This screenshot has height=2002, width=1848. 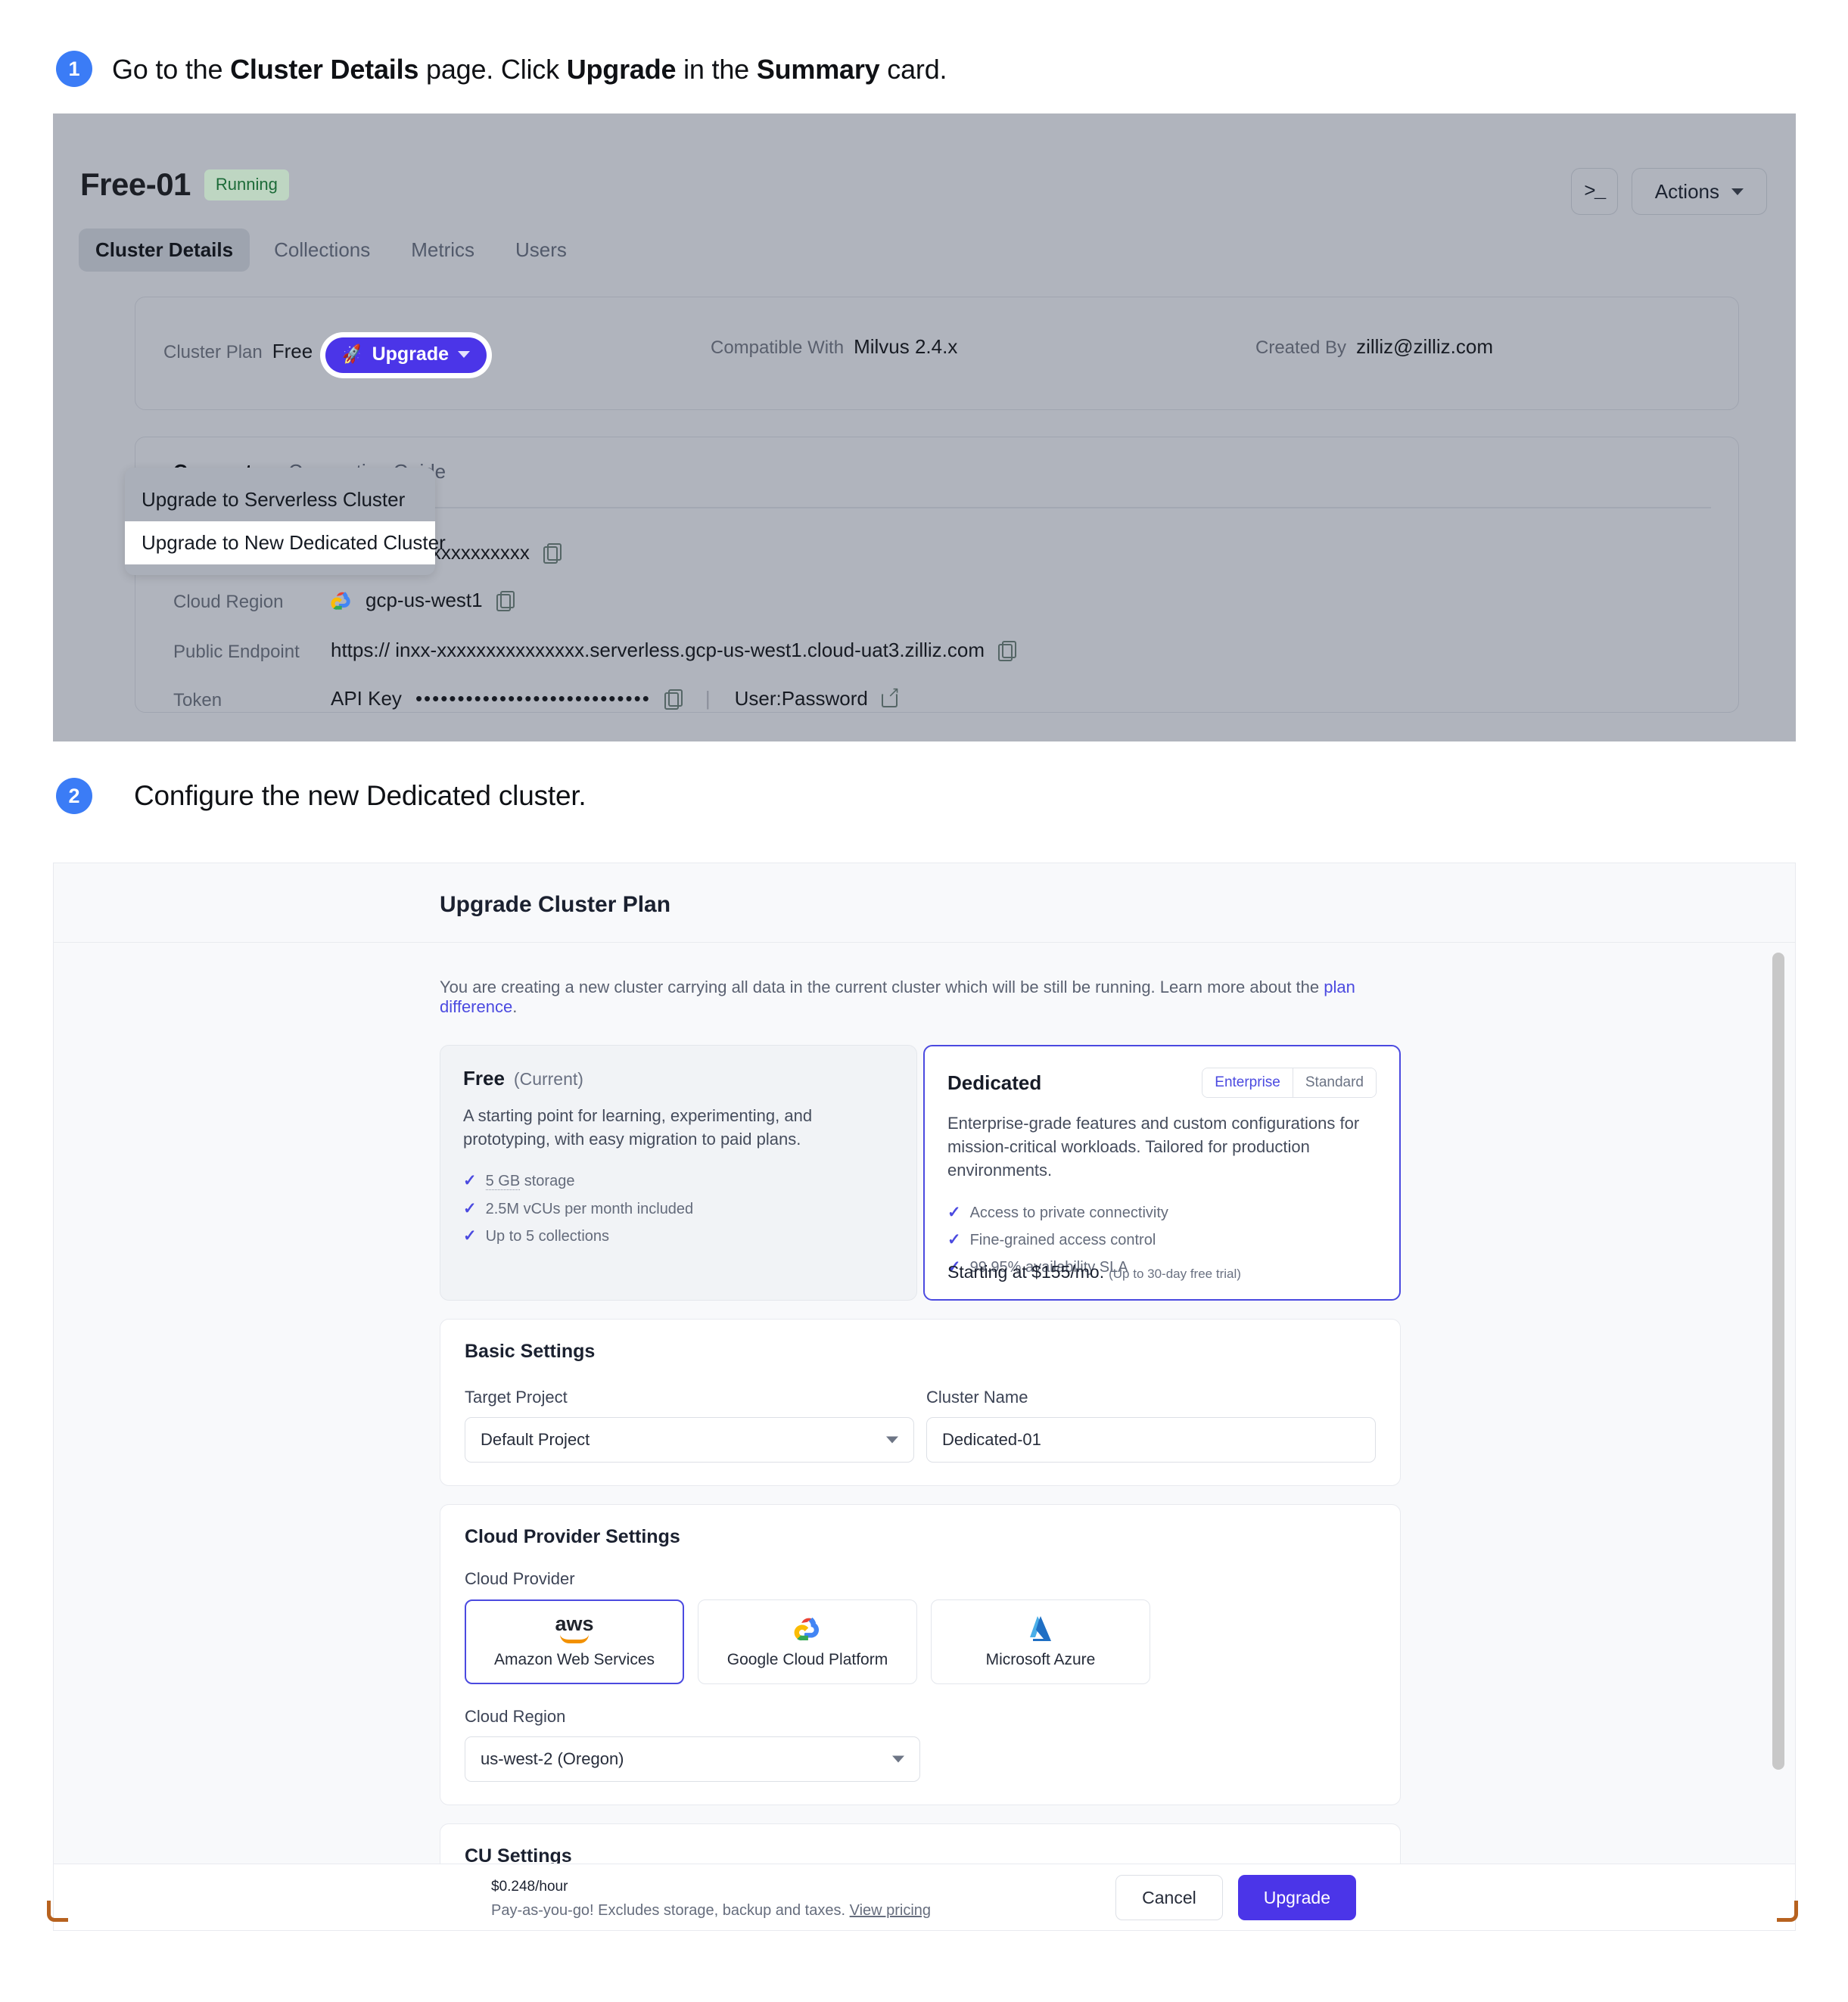 I want to click on provider-label-aws: Amazon Web Services, so click(x=574, y=1660).